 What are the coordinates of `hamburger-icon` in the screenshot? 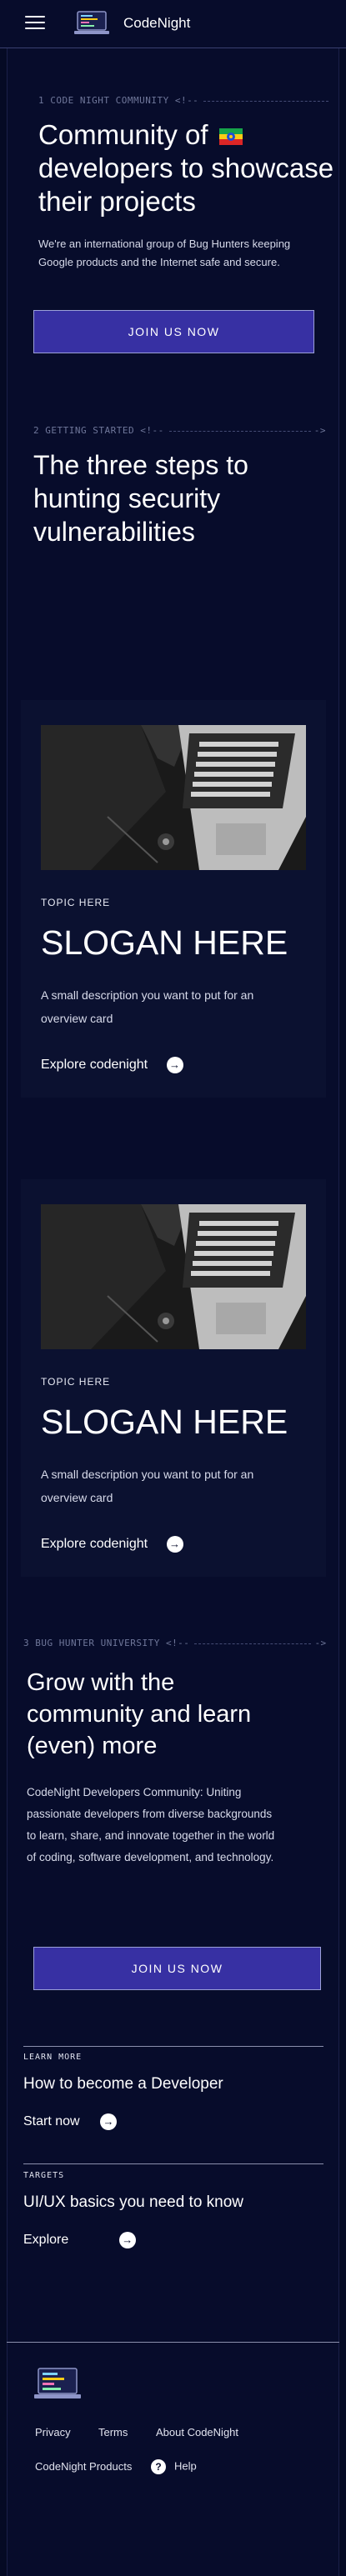 It's located at (35, 24).